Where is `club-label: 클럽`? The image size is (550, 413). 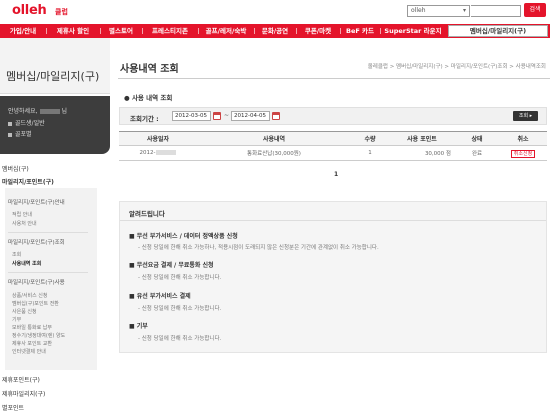 club-label: 클럽 is located at coordinates (61, 12).